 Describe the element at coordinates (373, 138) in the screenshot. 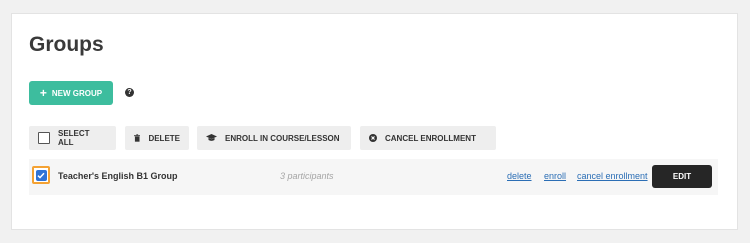

I see `cancel-circle-icon` at that location.